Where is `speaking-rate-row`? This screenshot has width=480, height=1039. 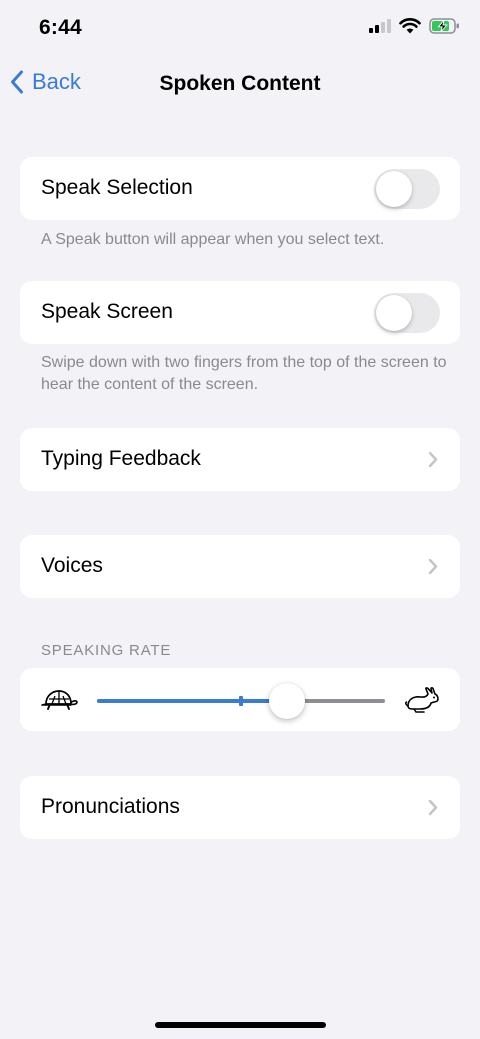 speaking-rate-row is located at coordinates (240, 699).